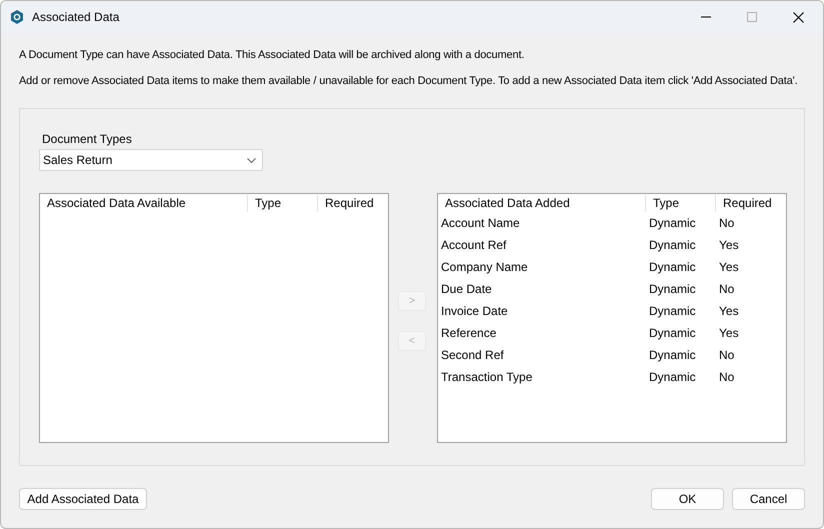  What do you see at coordinates (687, 499) in the screenshot?
I see `ok-button: OK` at bounding box center [687, 499].